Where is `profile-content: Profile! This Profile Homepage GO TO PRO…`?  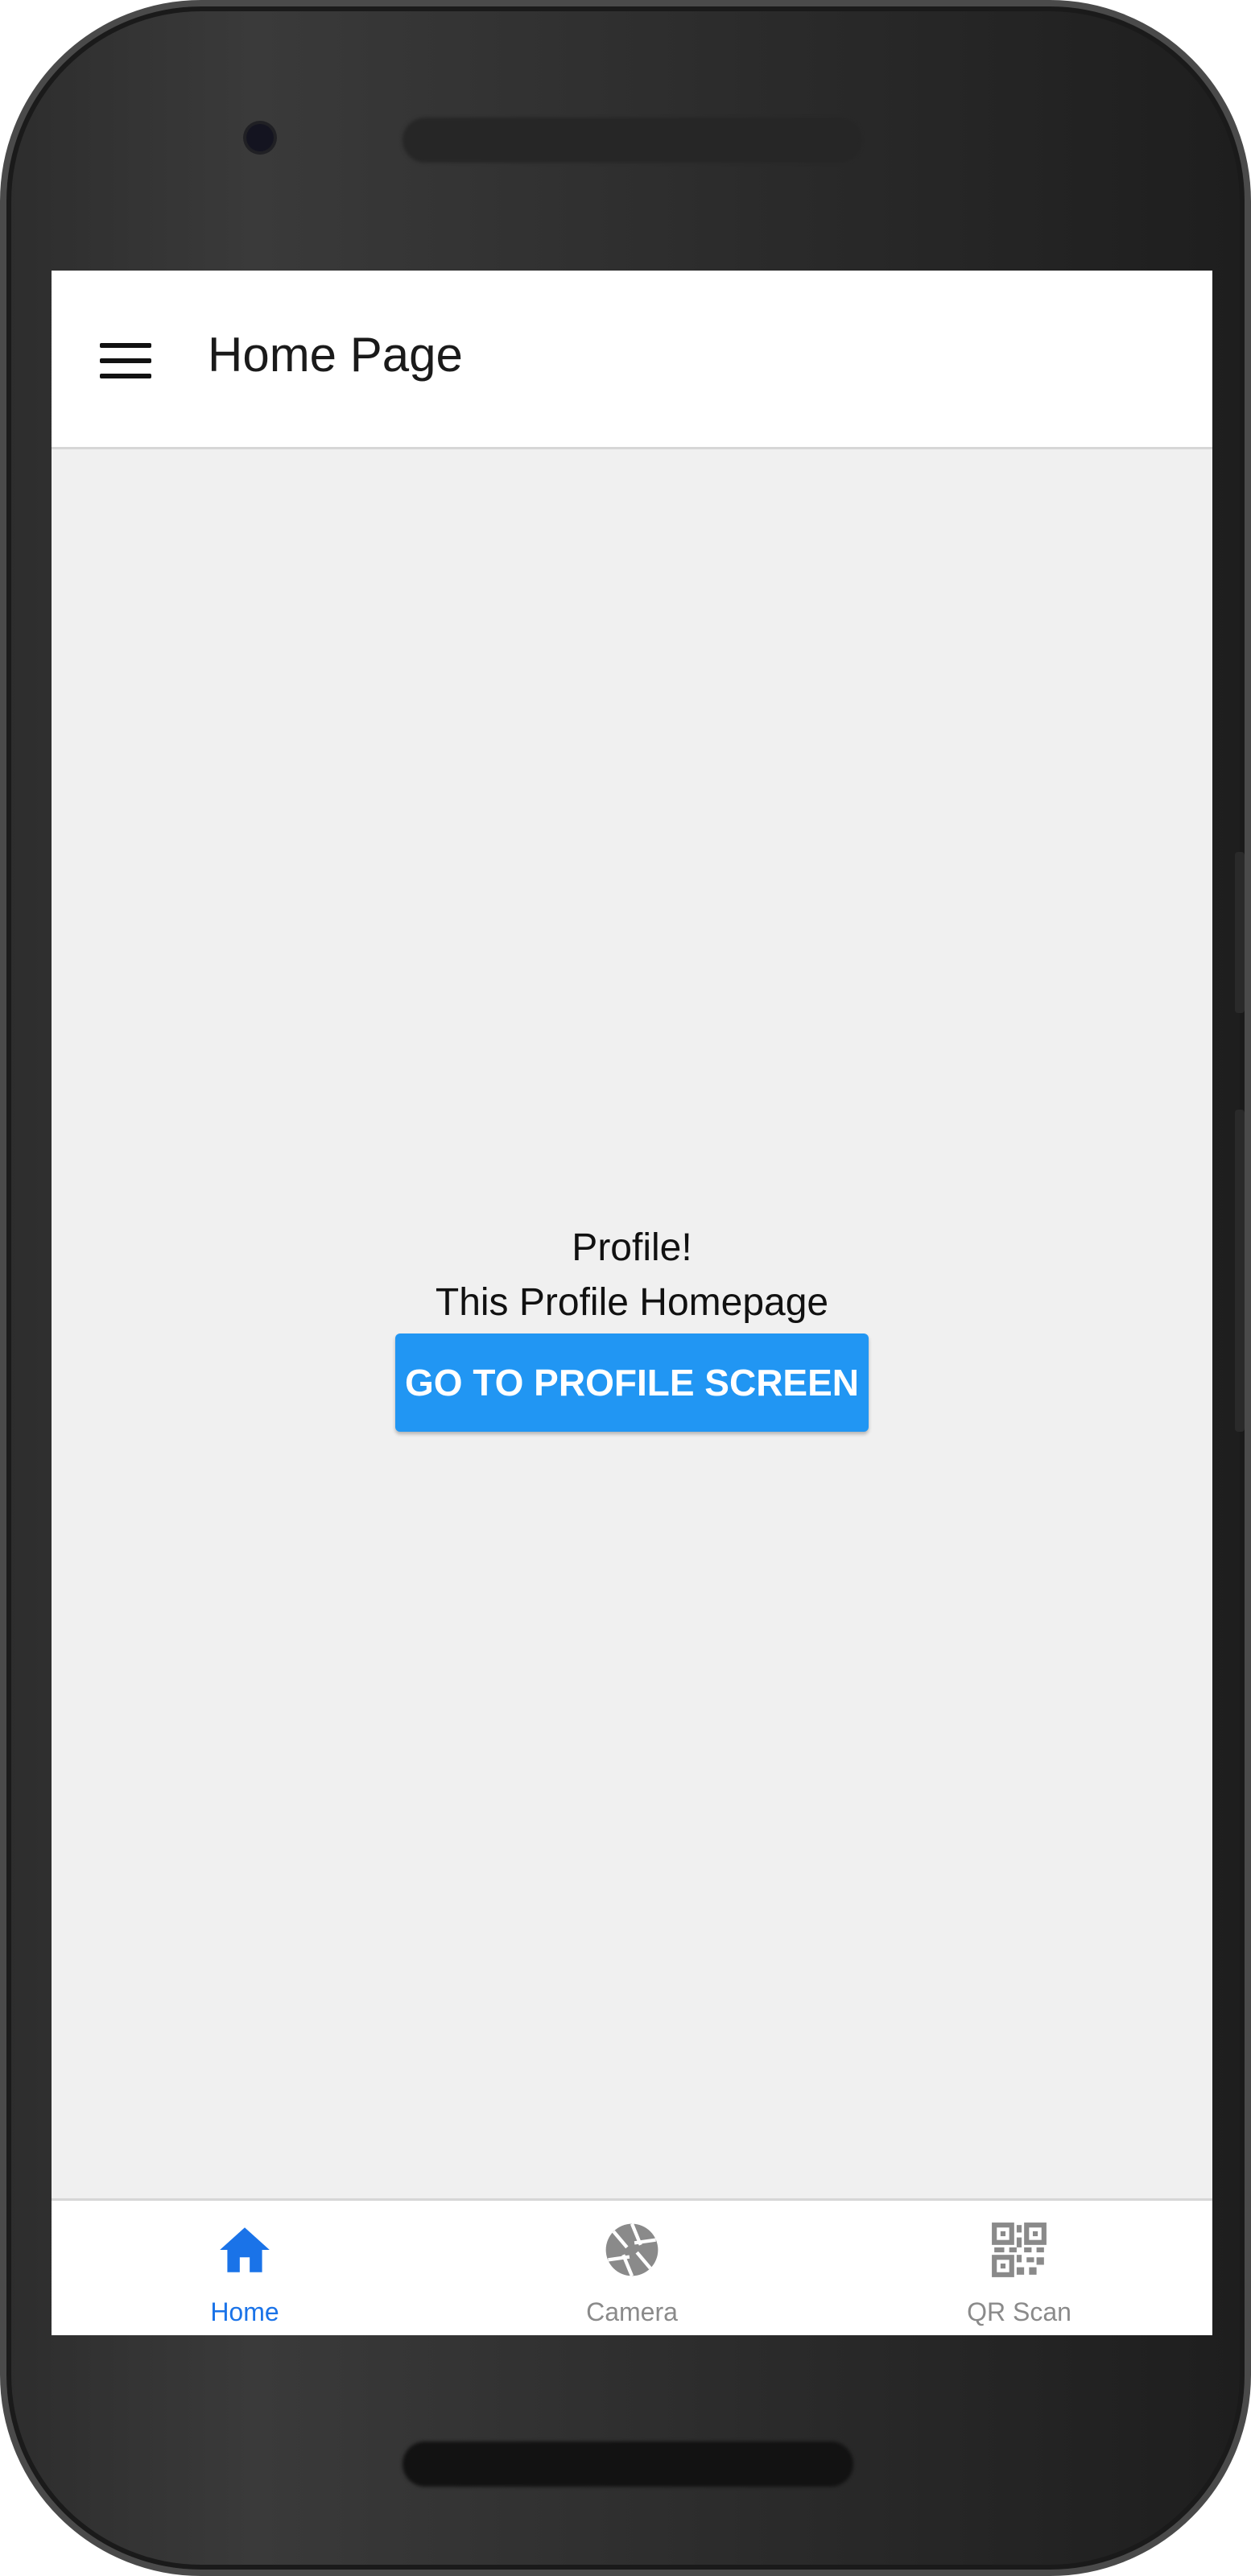
profile-content: Profile! This Profile Homepage GO TO PRO… is located at coordinates (632, 1326).